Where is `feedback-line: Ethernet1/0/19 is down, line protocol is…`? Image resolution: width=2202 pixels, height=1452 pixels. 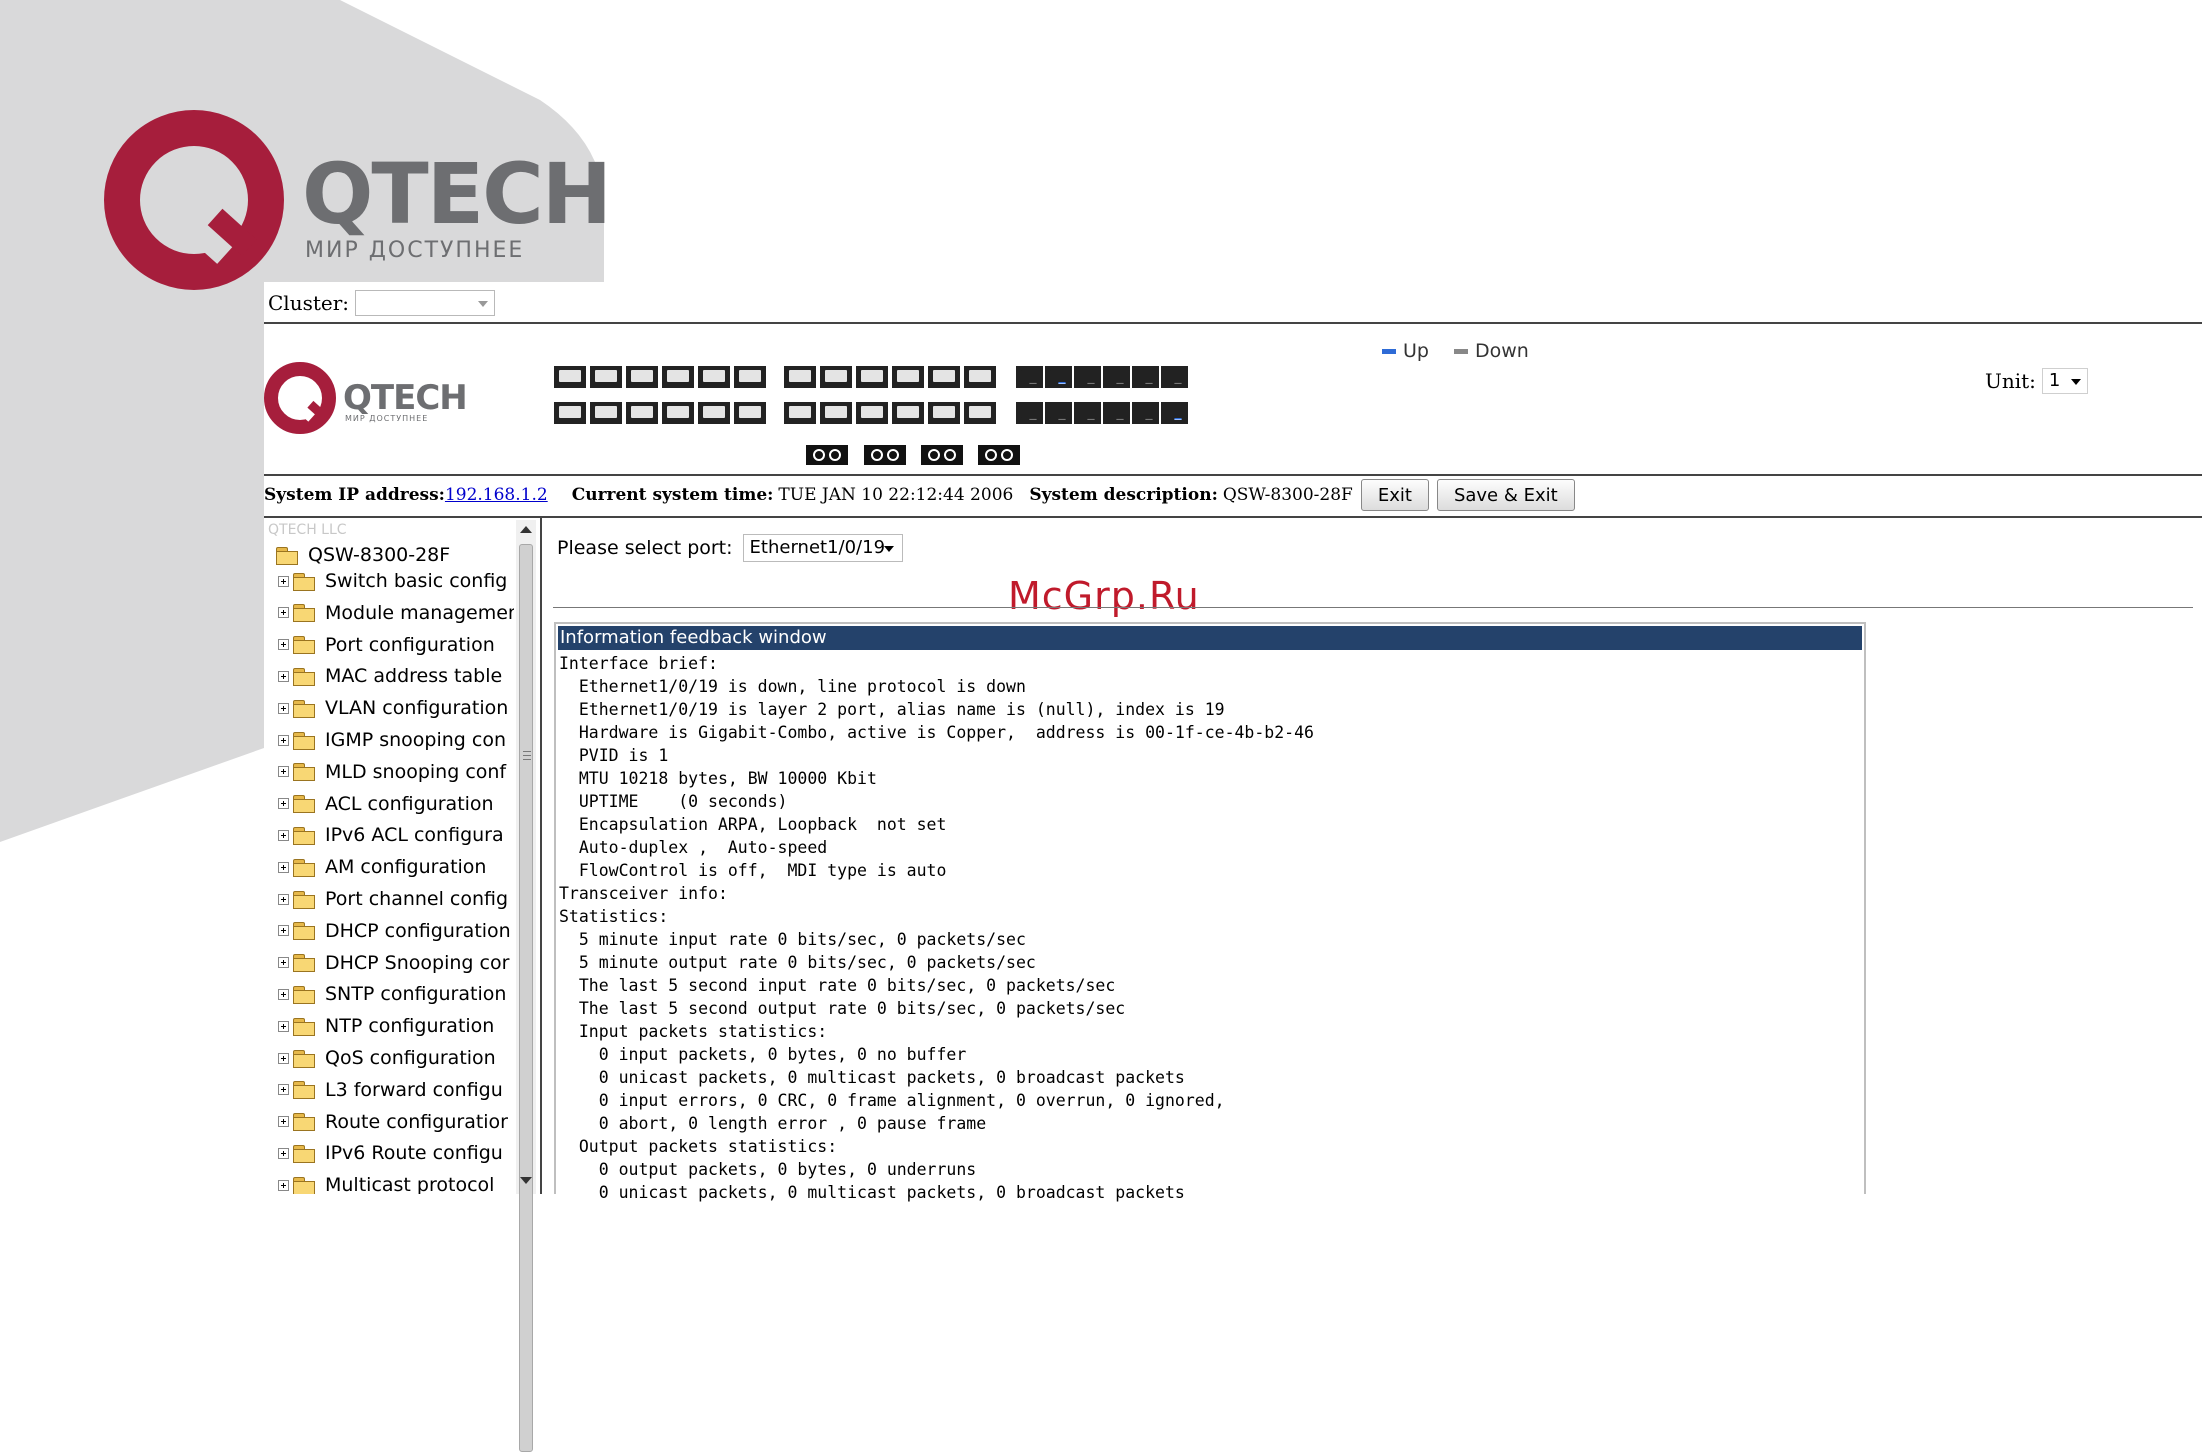
feedback-line: Ethernet1/0/19 is down, line protocol is… is located at coordinates (792, 686).